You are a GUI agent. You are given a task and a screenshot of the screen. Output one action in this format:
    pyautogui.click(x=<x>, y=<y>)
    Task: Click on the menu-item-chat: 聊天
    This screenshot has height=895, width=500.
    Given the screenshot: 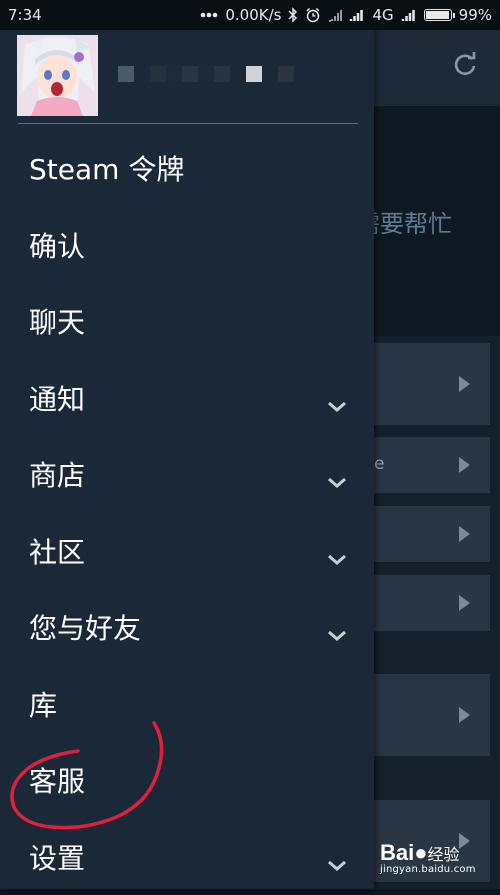 What is the action you would take?
    pyautogui.click(x=187, y=321)
    